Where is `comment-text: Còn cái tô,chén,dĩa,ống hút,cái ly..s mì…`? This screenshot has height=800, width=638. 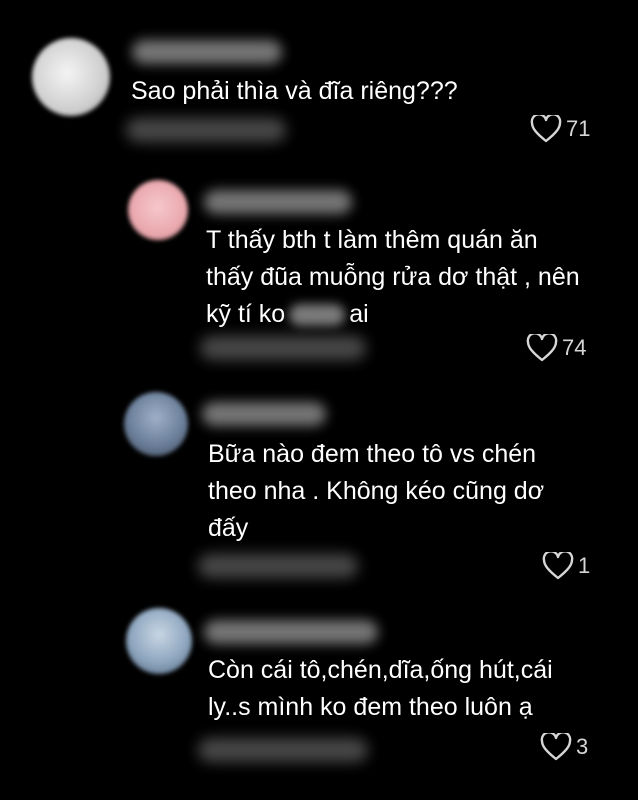 comment-text: Còn cái tô,chén,dĩa,ống hút,cái ly..s mì… is located at coordinates (380, 689).